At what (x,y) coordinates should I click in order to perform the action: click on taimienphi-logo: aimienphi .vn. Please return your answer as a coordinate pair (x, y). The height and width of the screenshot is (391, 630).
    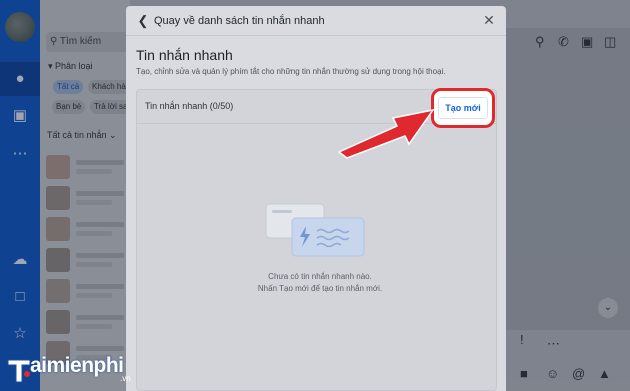
    Looking at the image, I should click on (72, 369).